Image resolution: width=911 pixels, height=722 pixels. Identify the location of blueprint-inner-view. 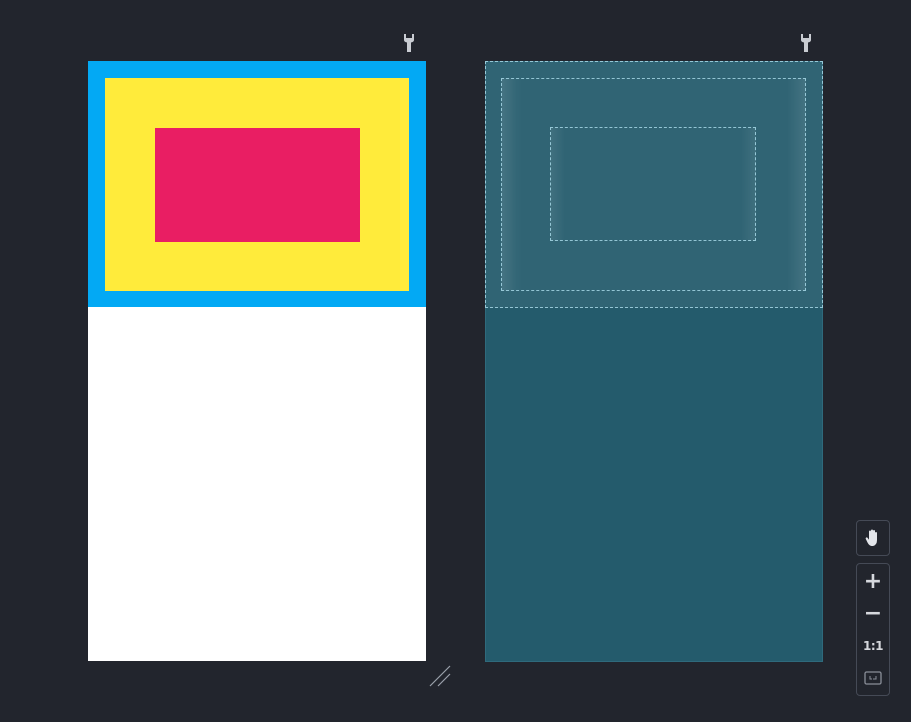
(653, 184).